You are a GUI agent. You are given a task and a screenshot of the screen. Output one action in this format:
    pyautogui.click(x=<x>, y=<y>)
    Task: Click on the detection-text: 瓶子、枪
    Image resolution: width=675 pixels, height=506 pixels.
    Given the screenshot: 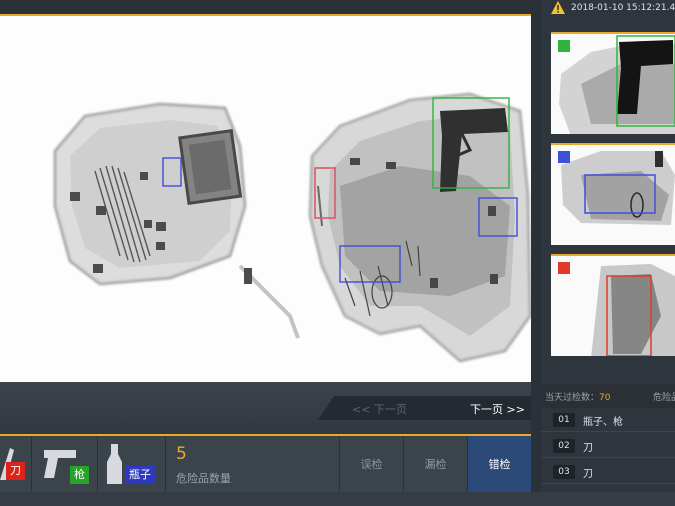 What is the action you would take?
    pyautogui.click(x=603, y=422)
    